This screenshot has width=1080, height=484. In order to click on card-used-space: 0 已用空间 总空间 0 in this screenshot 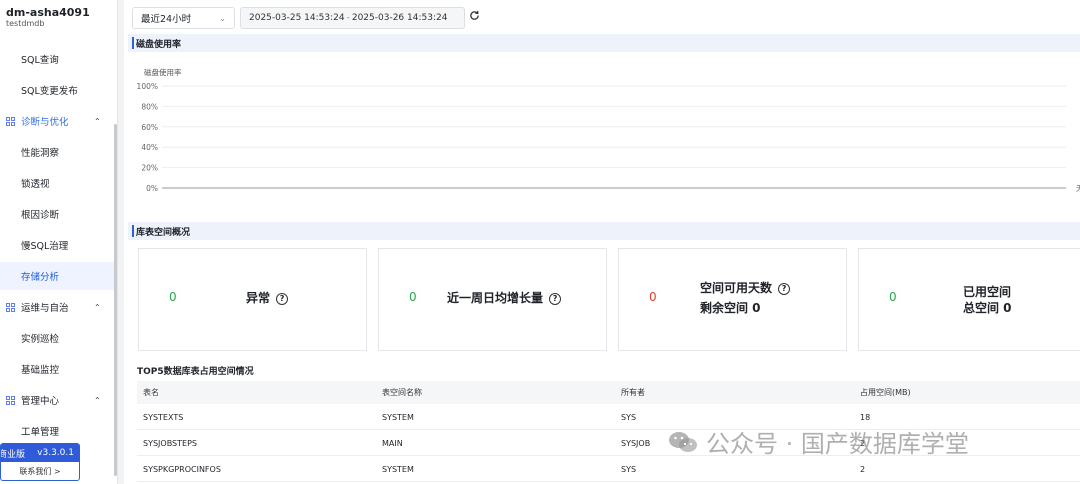, I will do `click(969, 299)`.